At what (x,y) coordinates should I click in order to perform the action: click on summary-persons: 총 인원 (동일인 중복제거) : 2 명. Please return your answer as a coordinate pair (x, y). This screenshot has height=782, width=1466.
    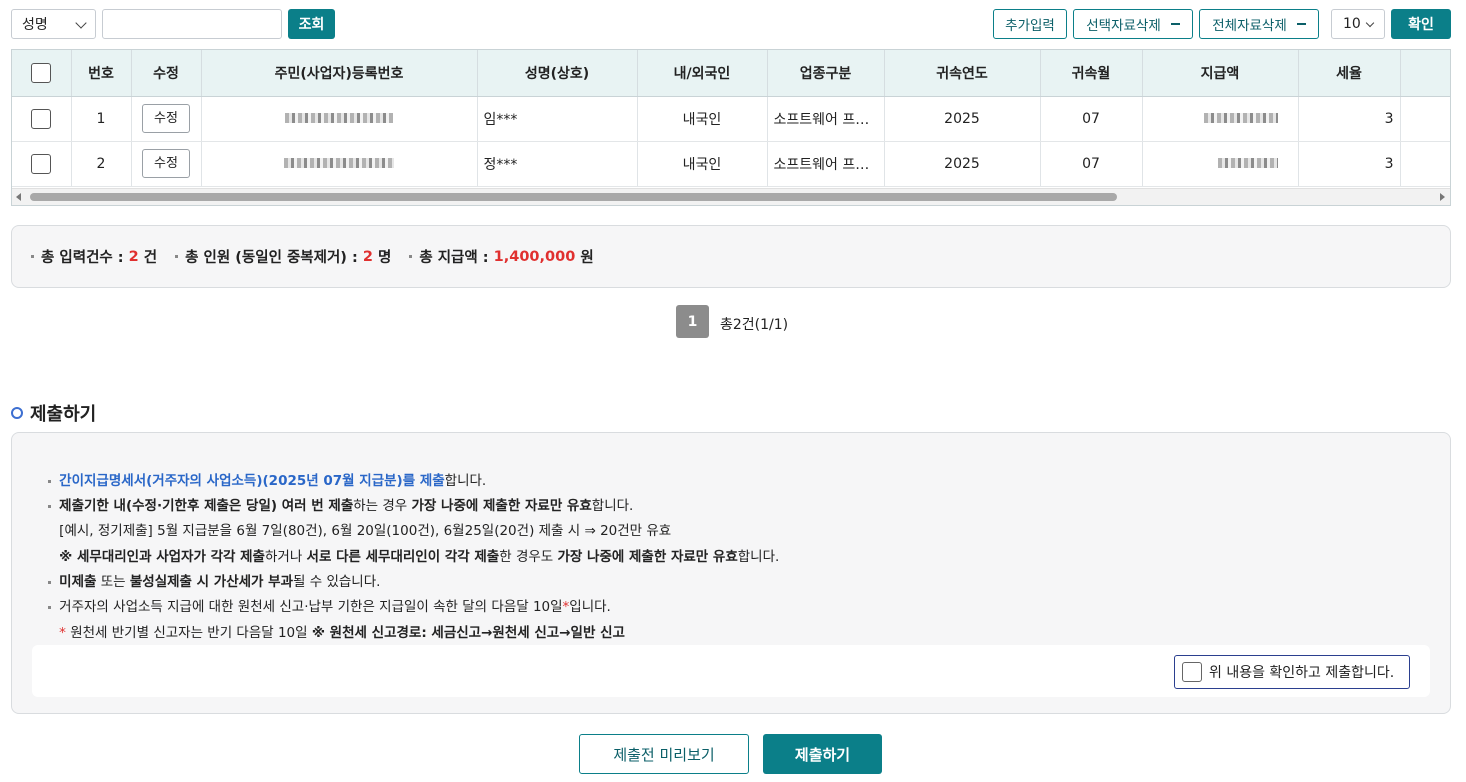
    Looking at the image, I should click on (283, 256).